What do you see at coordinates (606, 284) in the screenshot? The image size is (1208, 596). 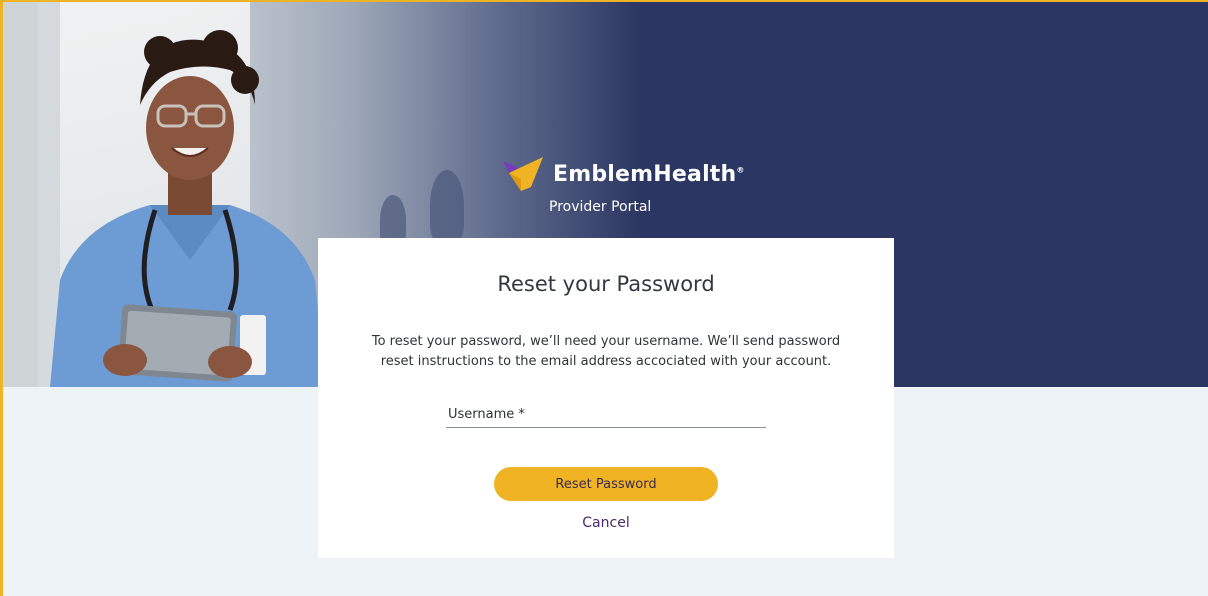 I see `page-title: Reset your Password` at bounding box center [606, 284].